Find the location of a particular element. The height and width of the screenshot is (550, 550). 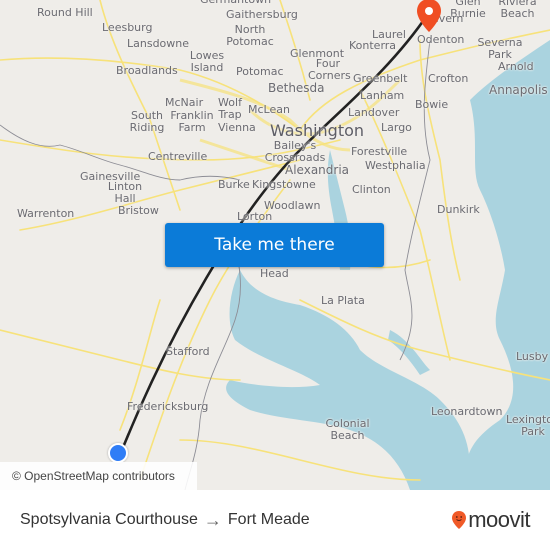

place-label: Linton Hall is located at coordinates (125, 192).